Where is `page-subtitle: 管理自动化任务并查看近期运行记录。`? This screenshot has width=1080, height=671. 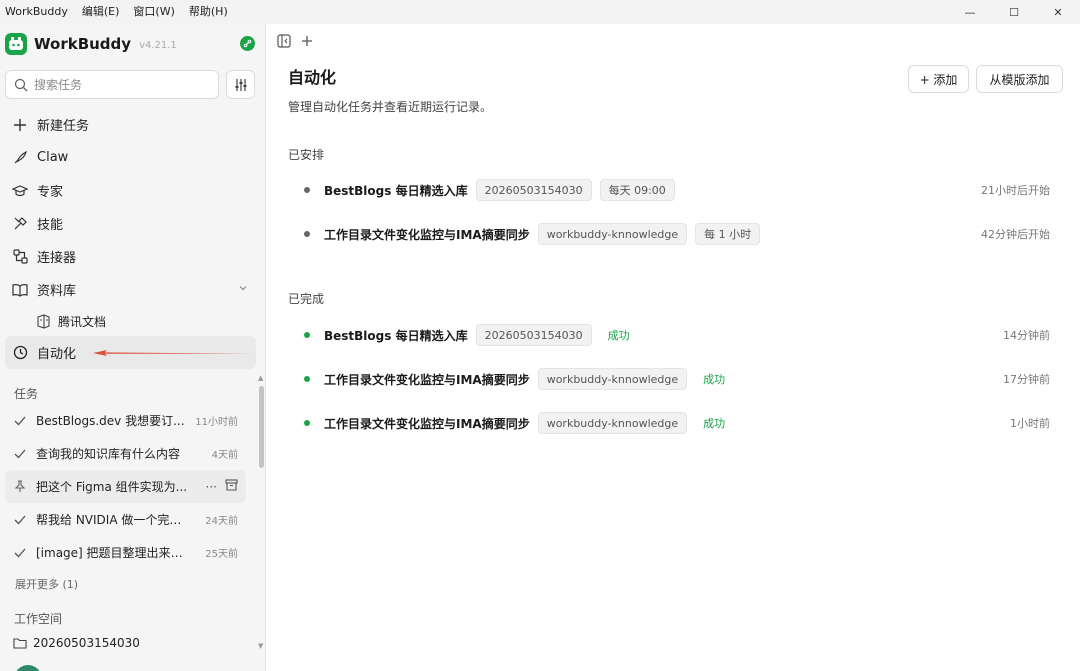
page-subtitle: 管理自动化任务并查看近期运行记录。 is located at coordinates (390, 107).